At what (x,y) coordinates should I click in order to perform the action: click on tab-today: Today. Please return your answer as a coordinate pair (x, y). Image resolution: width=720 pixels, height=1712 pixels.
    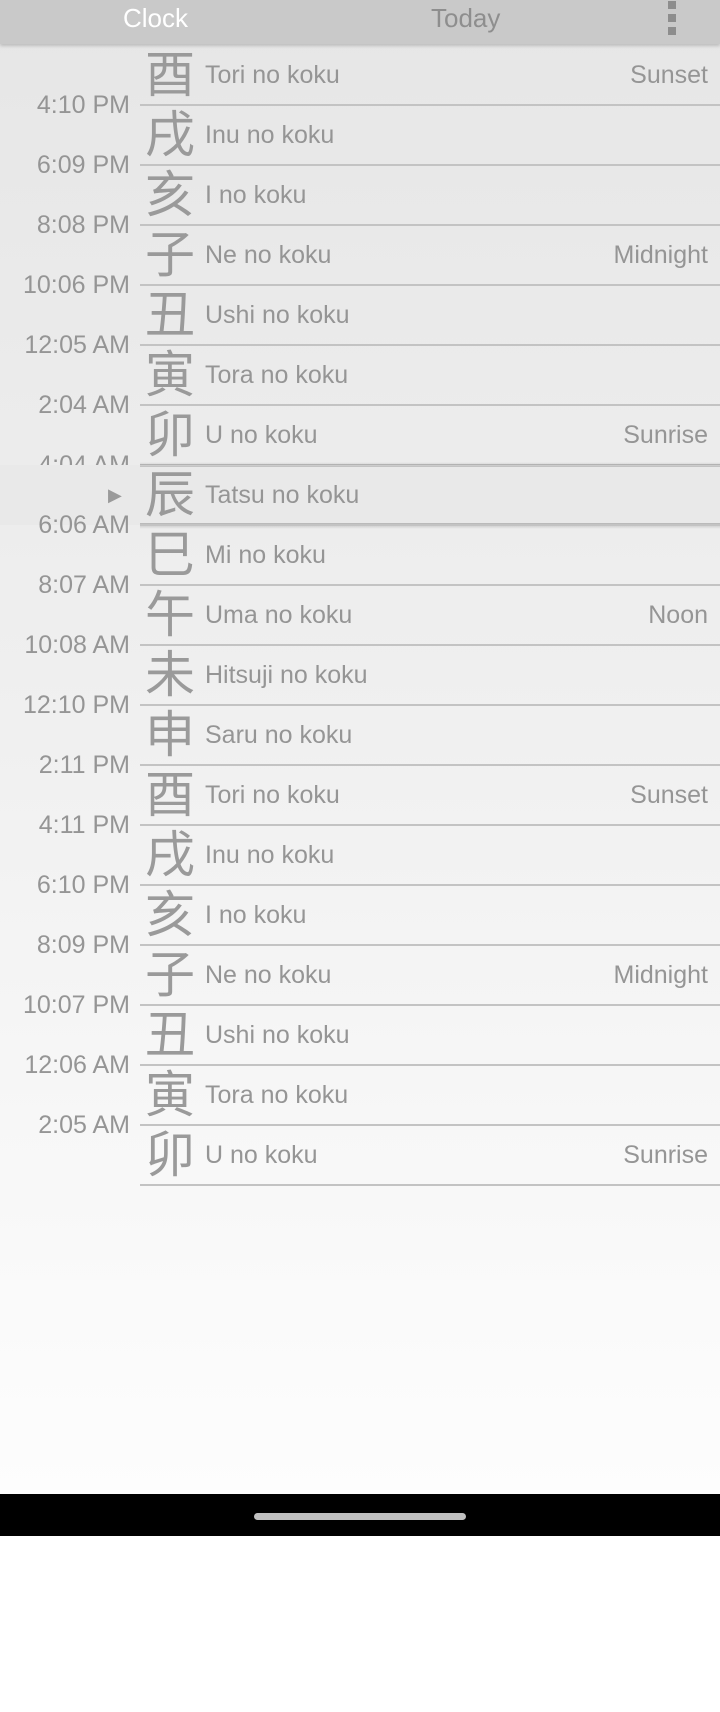
    Looking at the image, I should click on (465, 18).